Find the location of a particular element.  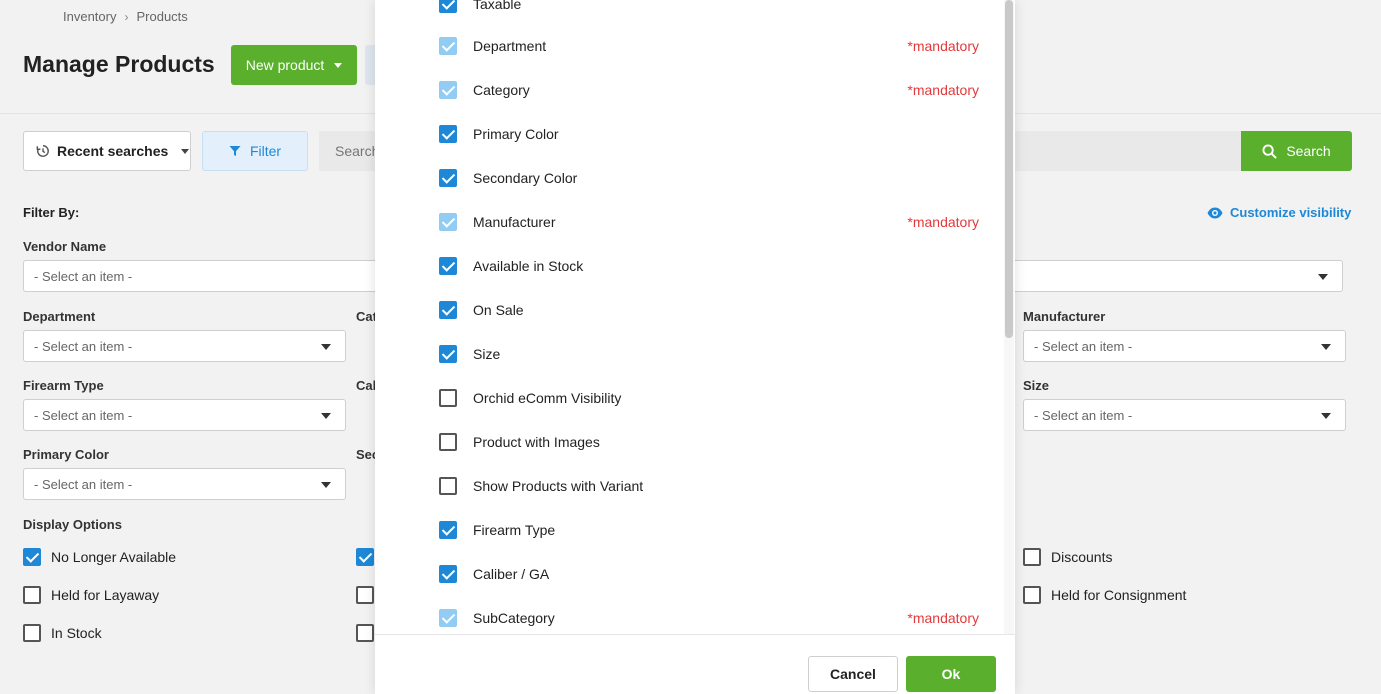

modal-scrollbar-thumb is located at coordinates (1009, 169).